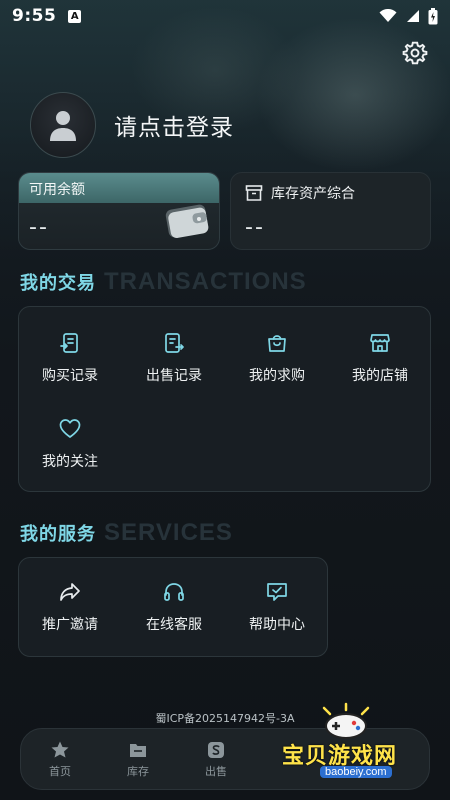 The height and width of the screenshot is (800, 450). I want to click on purchase-record-icon, so click(69, 343).